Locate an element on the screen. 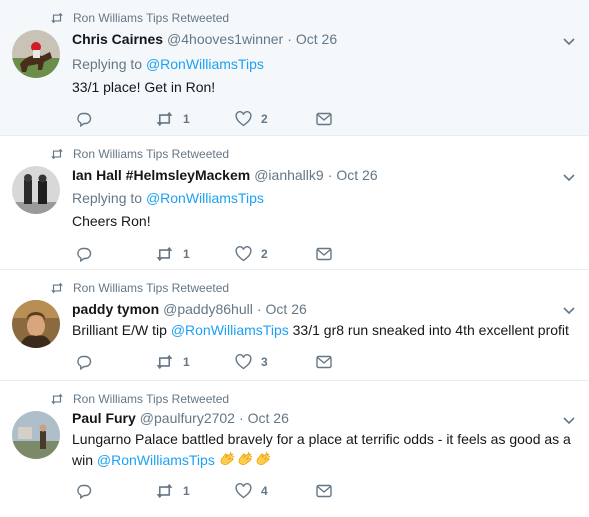  tweet-header: Paul Fury @paulfury2702 · Oct 26 is located at coordinates (180, 418).